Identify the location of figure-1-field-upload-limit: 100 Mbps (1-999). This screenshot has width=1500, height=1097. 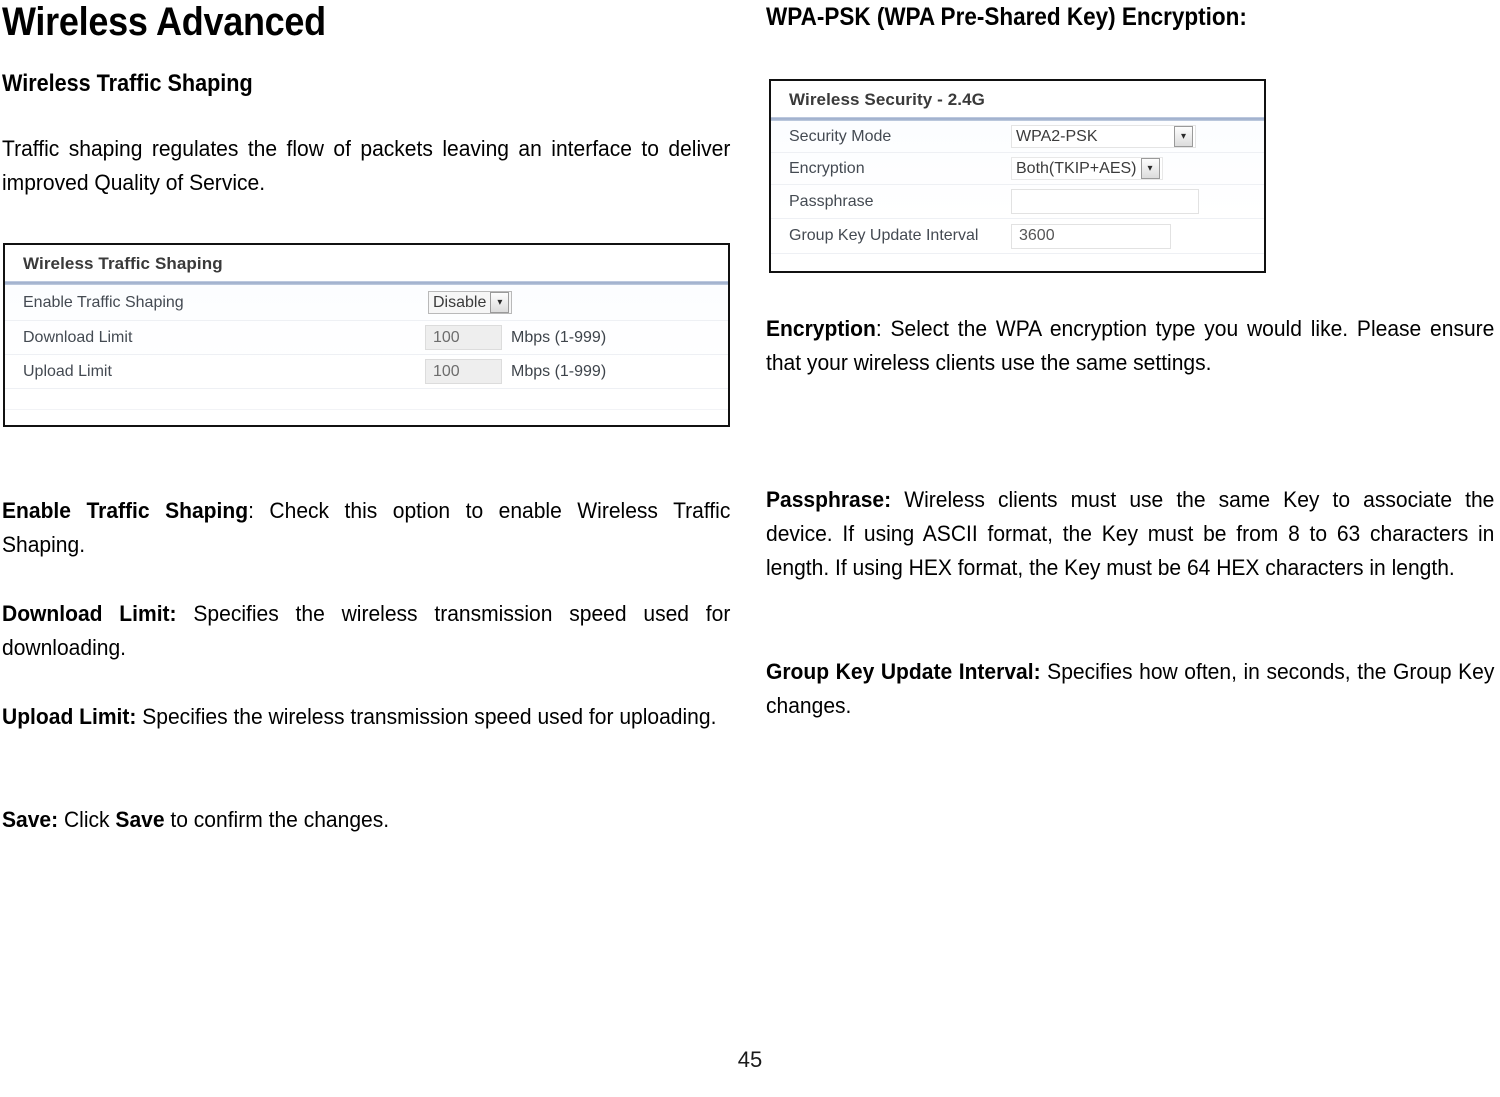
(515, 371).